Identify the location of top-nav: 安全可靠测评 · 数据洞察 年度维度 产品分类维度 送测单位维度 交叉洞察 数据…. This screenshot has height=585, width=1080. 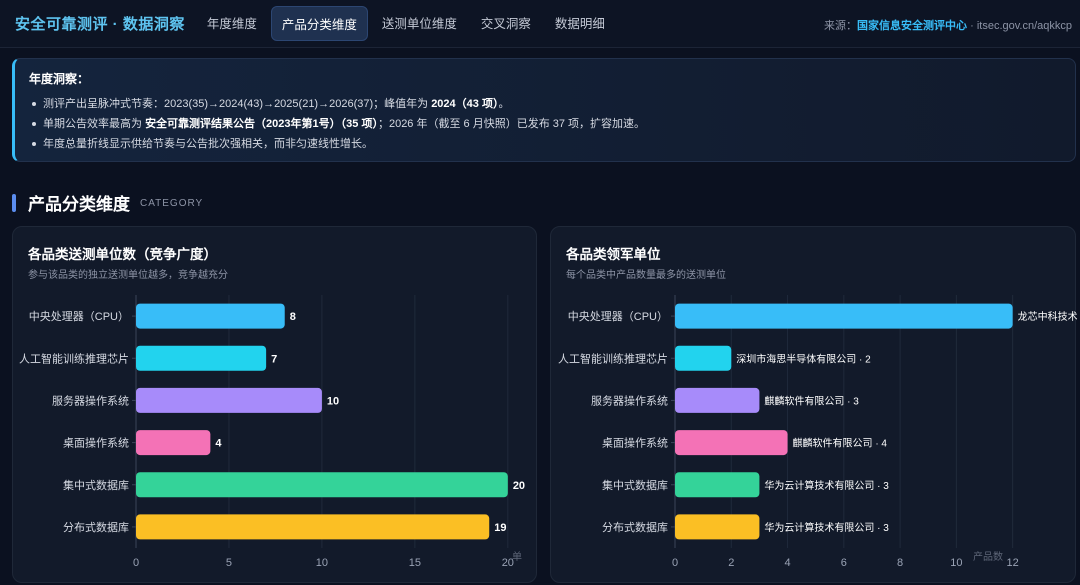
(540, 24).